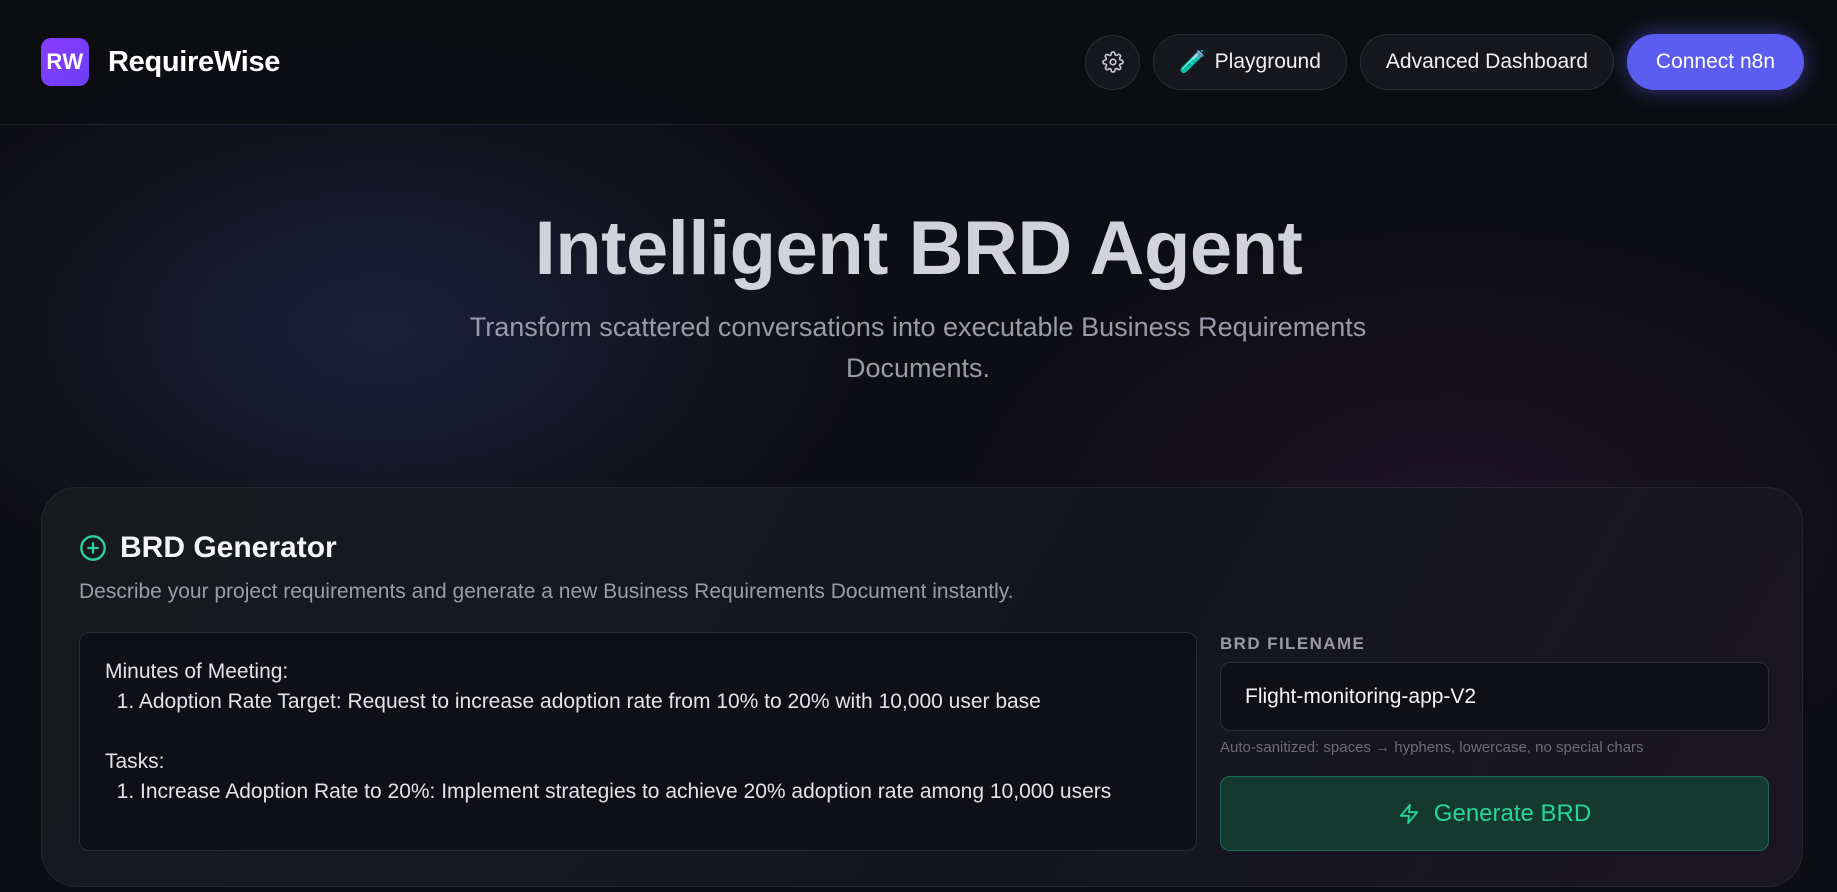 The height and width of the screenshot is (892, 1837). What do you see at coordinates (1267, 61) in the screenshot?
I see `playground-label: Playground` at bounding box center [1267, 61].